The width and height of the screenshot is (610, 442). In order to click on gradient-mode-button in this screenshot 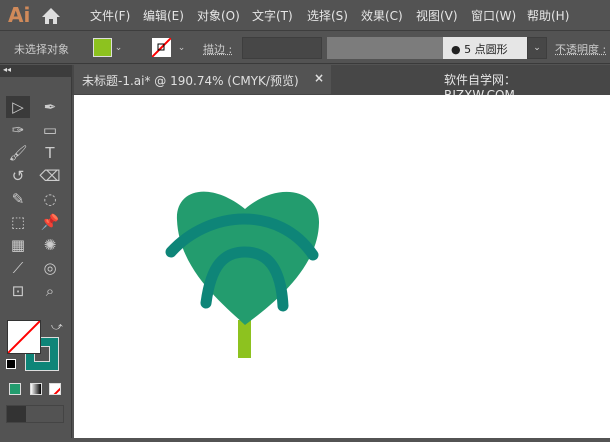, I will do `click(36, 389)`.